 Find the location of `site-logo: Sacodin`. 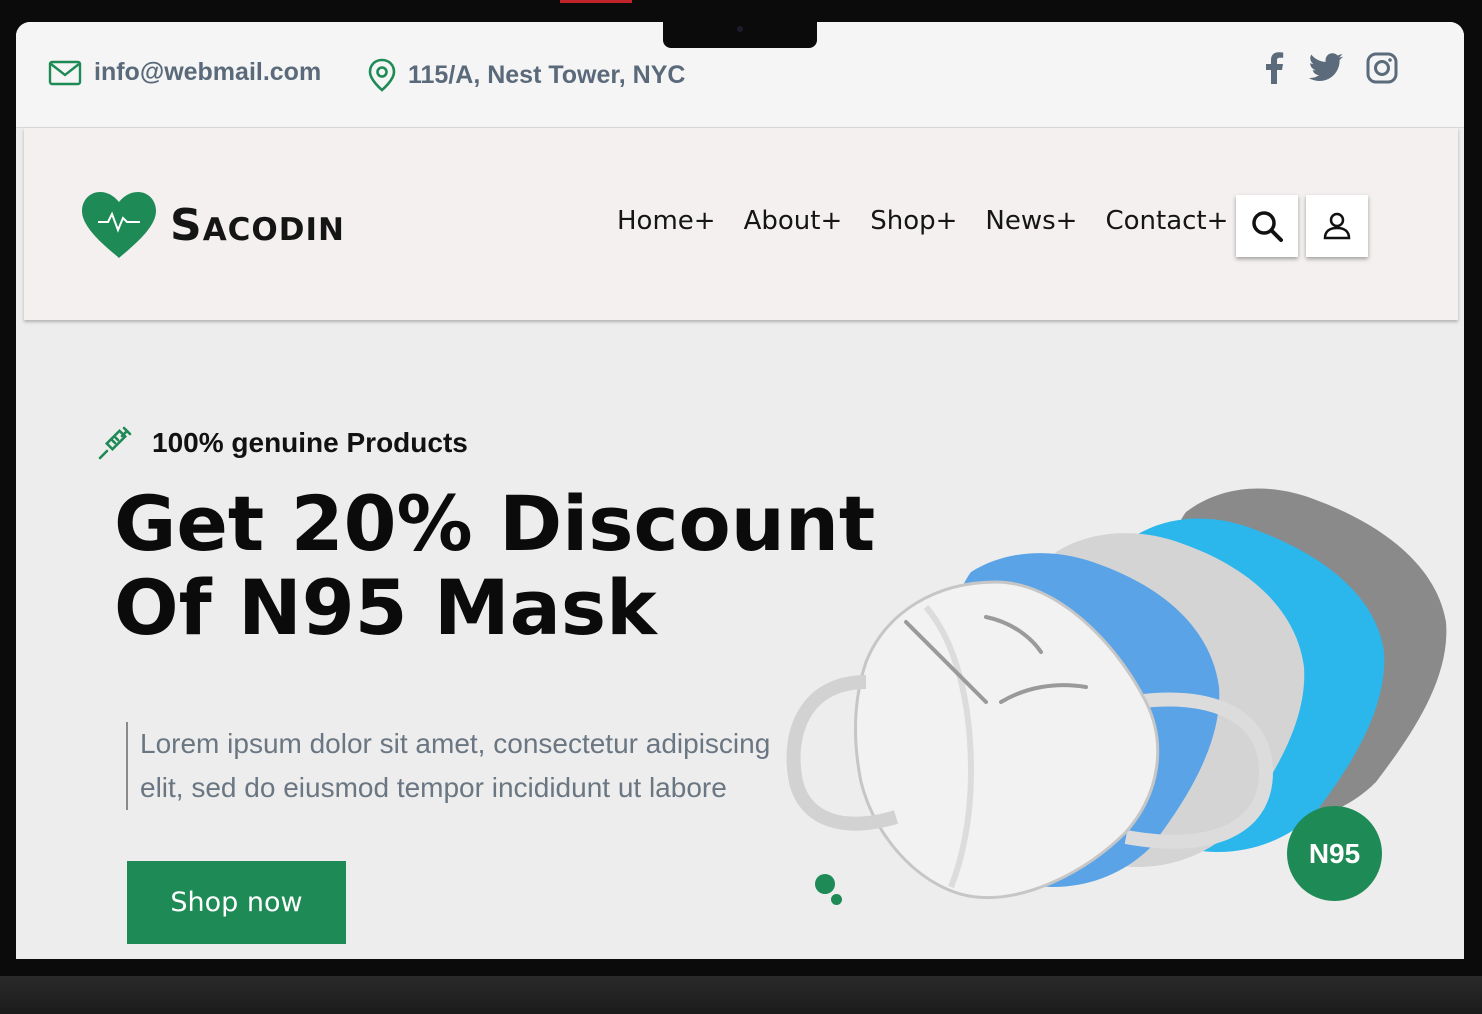

site-logo: Sacodin is located at coordinates (212, 225).